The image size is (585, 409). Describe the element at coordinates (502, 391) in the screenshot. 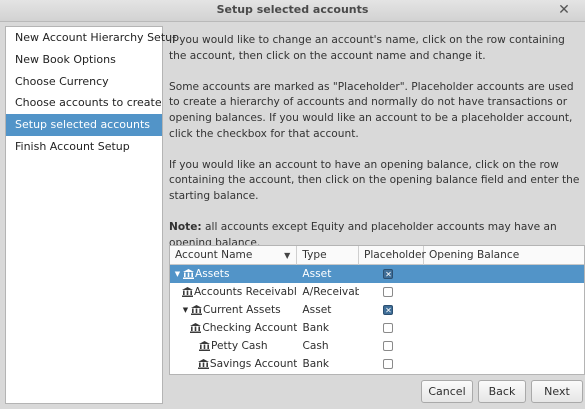

I see `back-button: Back` at that location.